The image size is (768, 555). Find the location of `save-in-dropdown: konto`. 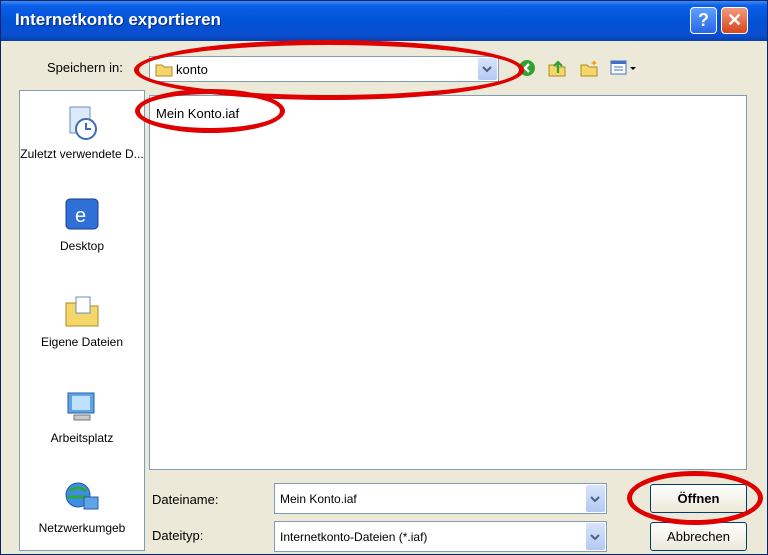

save-in-dropdown: konto is located at coordinates (324, 69).